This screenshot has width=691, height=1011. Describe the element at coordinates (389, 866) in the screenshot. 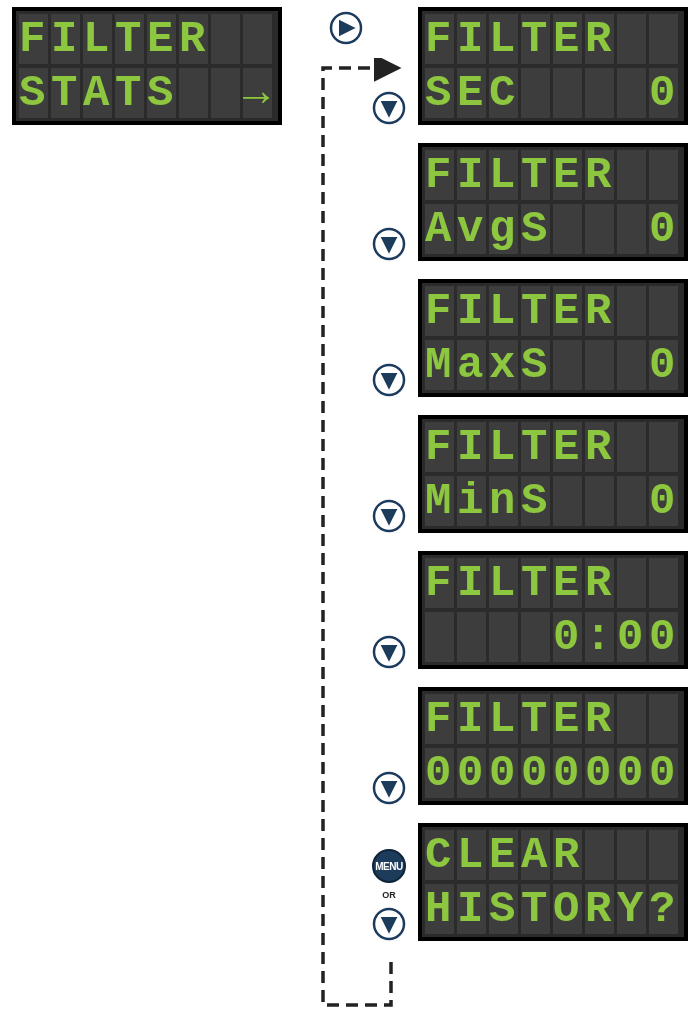

I see `menu-button: MENU` at that location.